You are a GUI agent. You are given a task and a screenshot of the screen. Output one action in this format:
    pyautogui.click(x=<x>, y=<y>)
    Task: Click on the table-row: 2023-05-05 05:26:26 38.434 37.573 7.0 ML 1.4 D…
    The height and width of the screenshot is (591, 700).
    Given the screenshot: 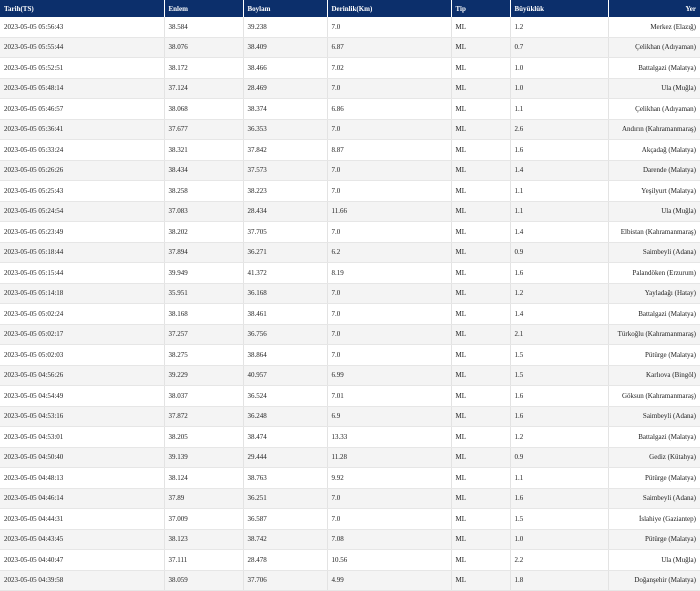 What is the action you would take?
    pyautogui.click(x=350, y=170)
    